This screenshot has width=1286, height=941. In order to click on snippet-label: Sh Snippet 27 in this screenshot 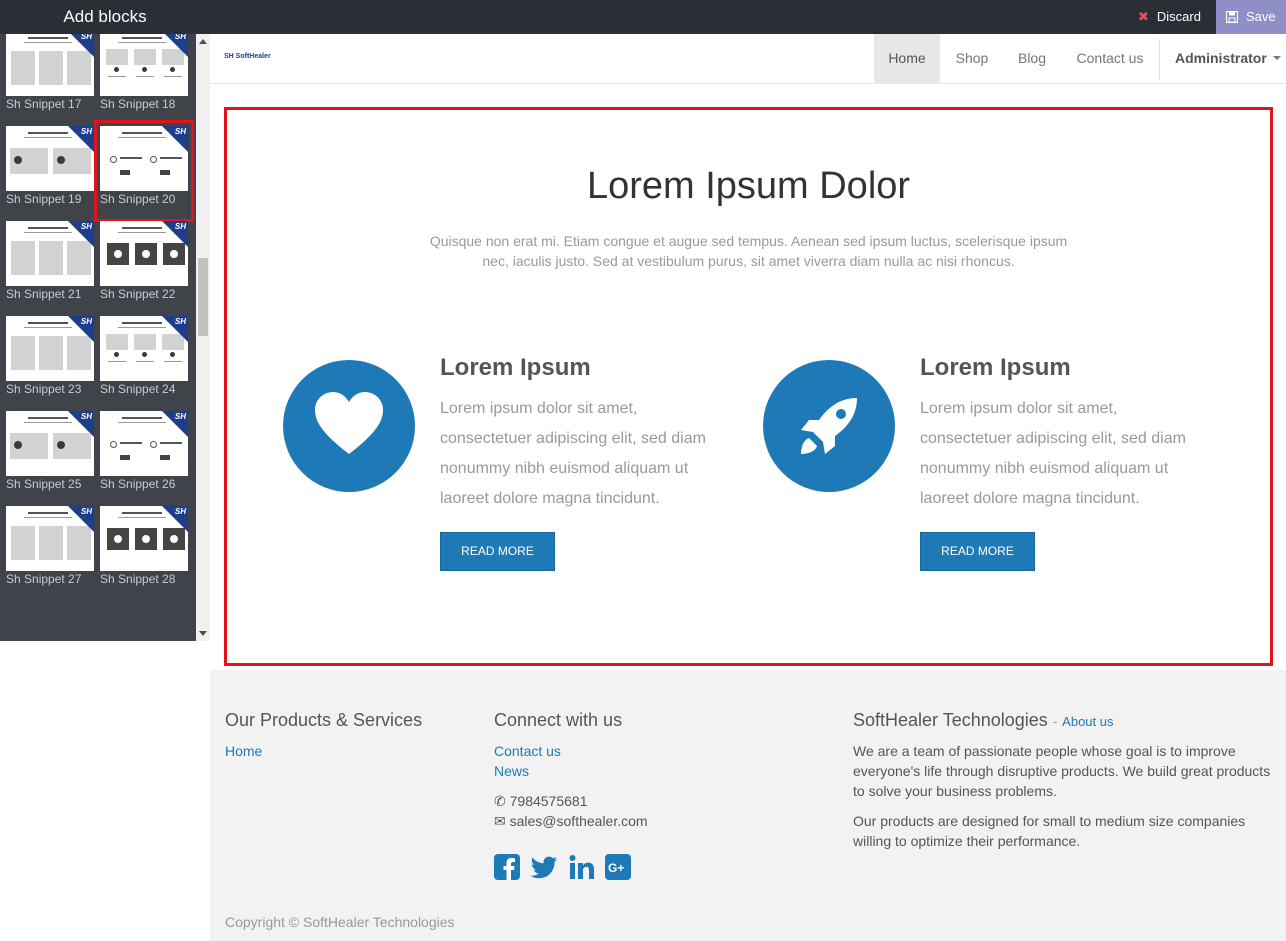, I will do `click(44, 579)`.